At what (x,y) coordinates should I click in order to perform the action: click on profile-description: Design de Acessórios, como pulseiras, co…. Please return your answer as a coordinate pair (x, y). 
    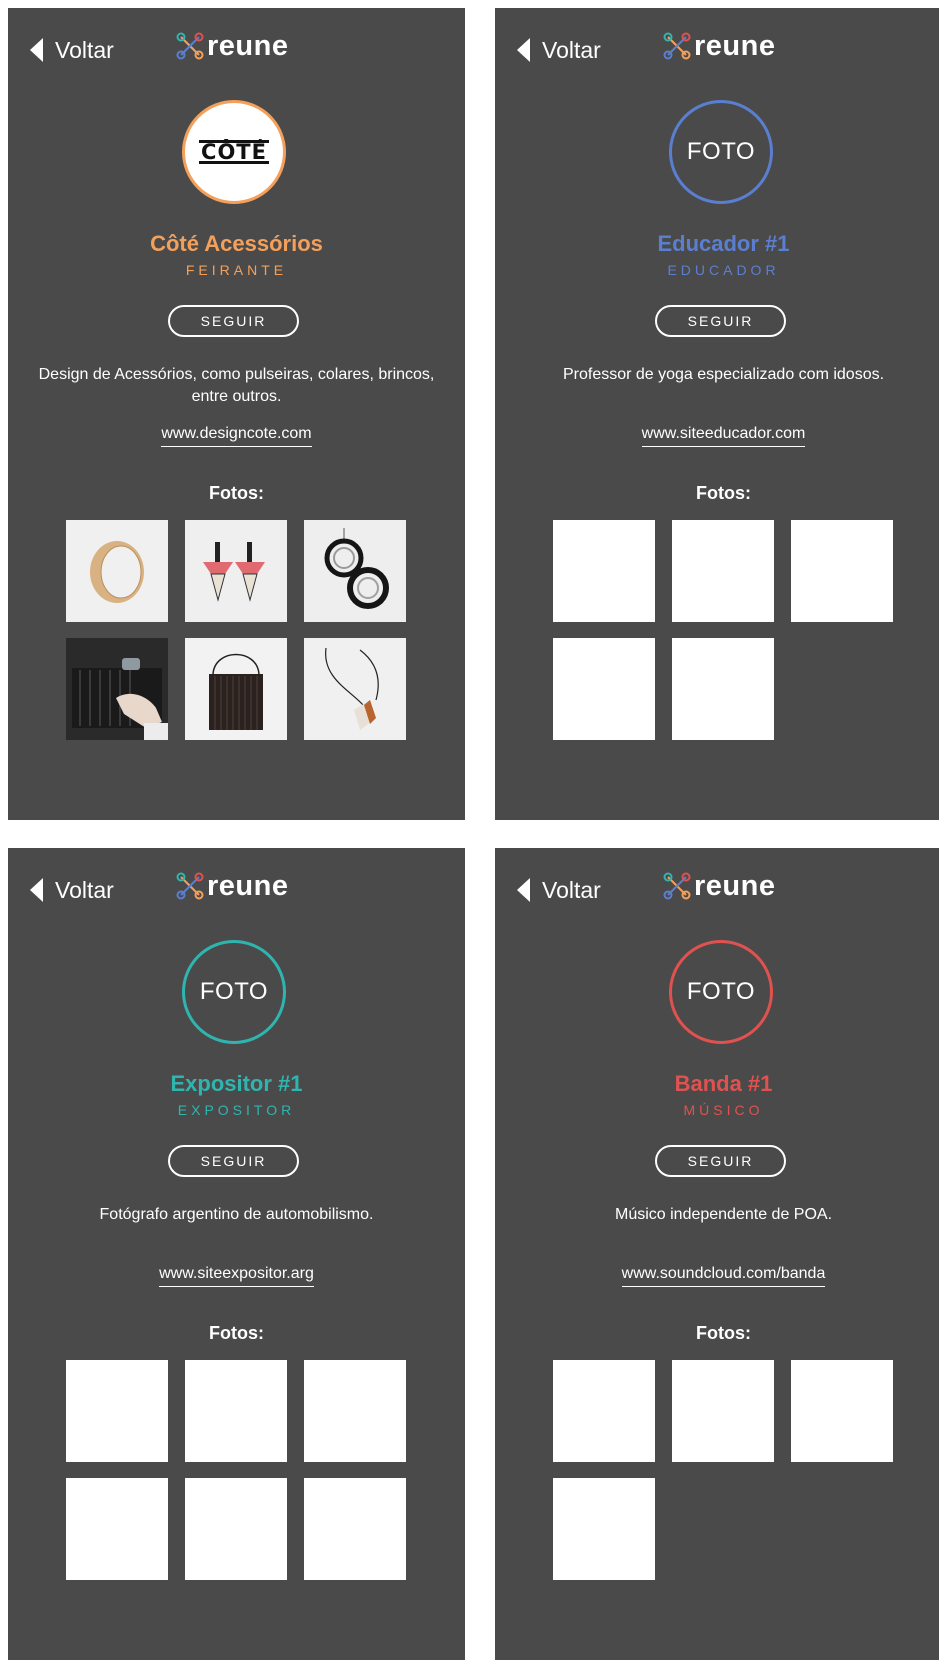
    Looking at the image, I should click on (236, 385).